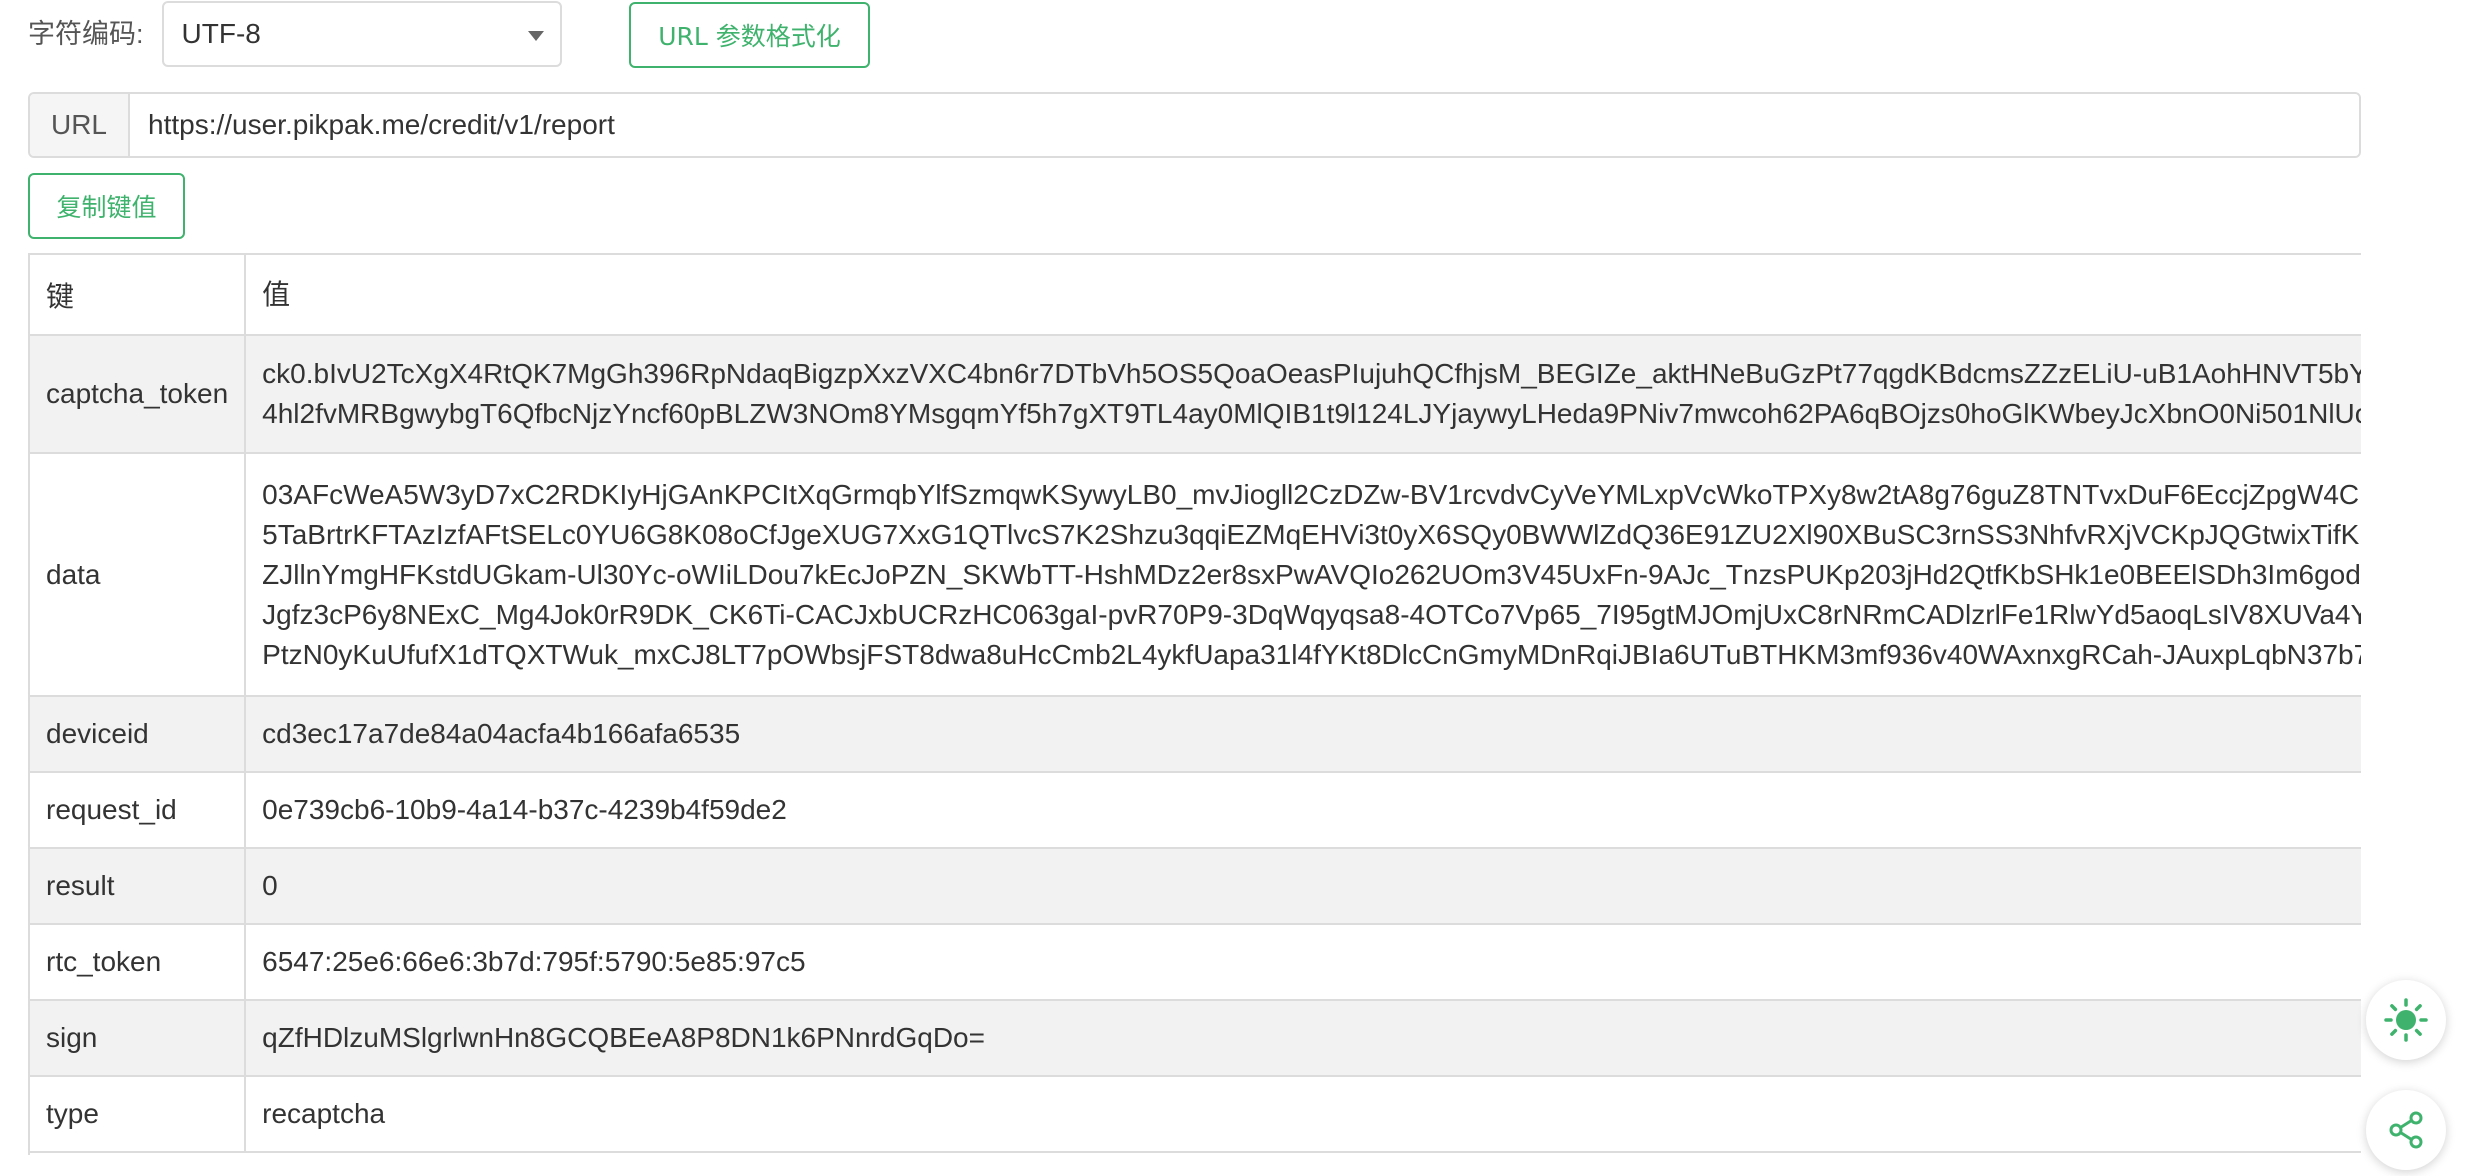 The height and width of the screenshot is (1176, 2476). What do you see at coordinates (324, 1113) in the screenshot?
I see `value-line: recaptcha` at bounding box center [324, 1113].